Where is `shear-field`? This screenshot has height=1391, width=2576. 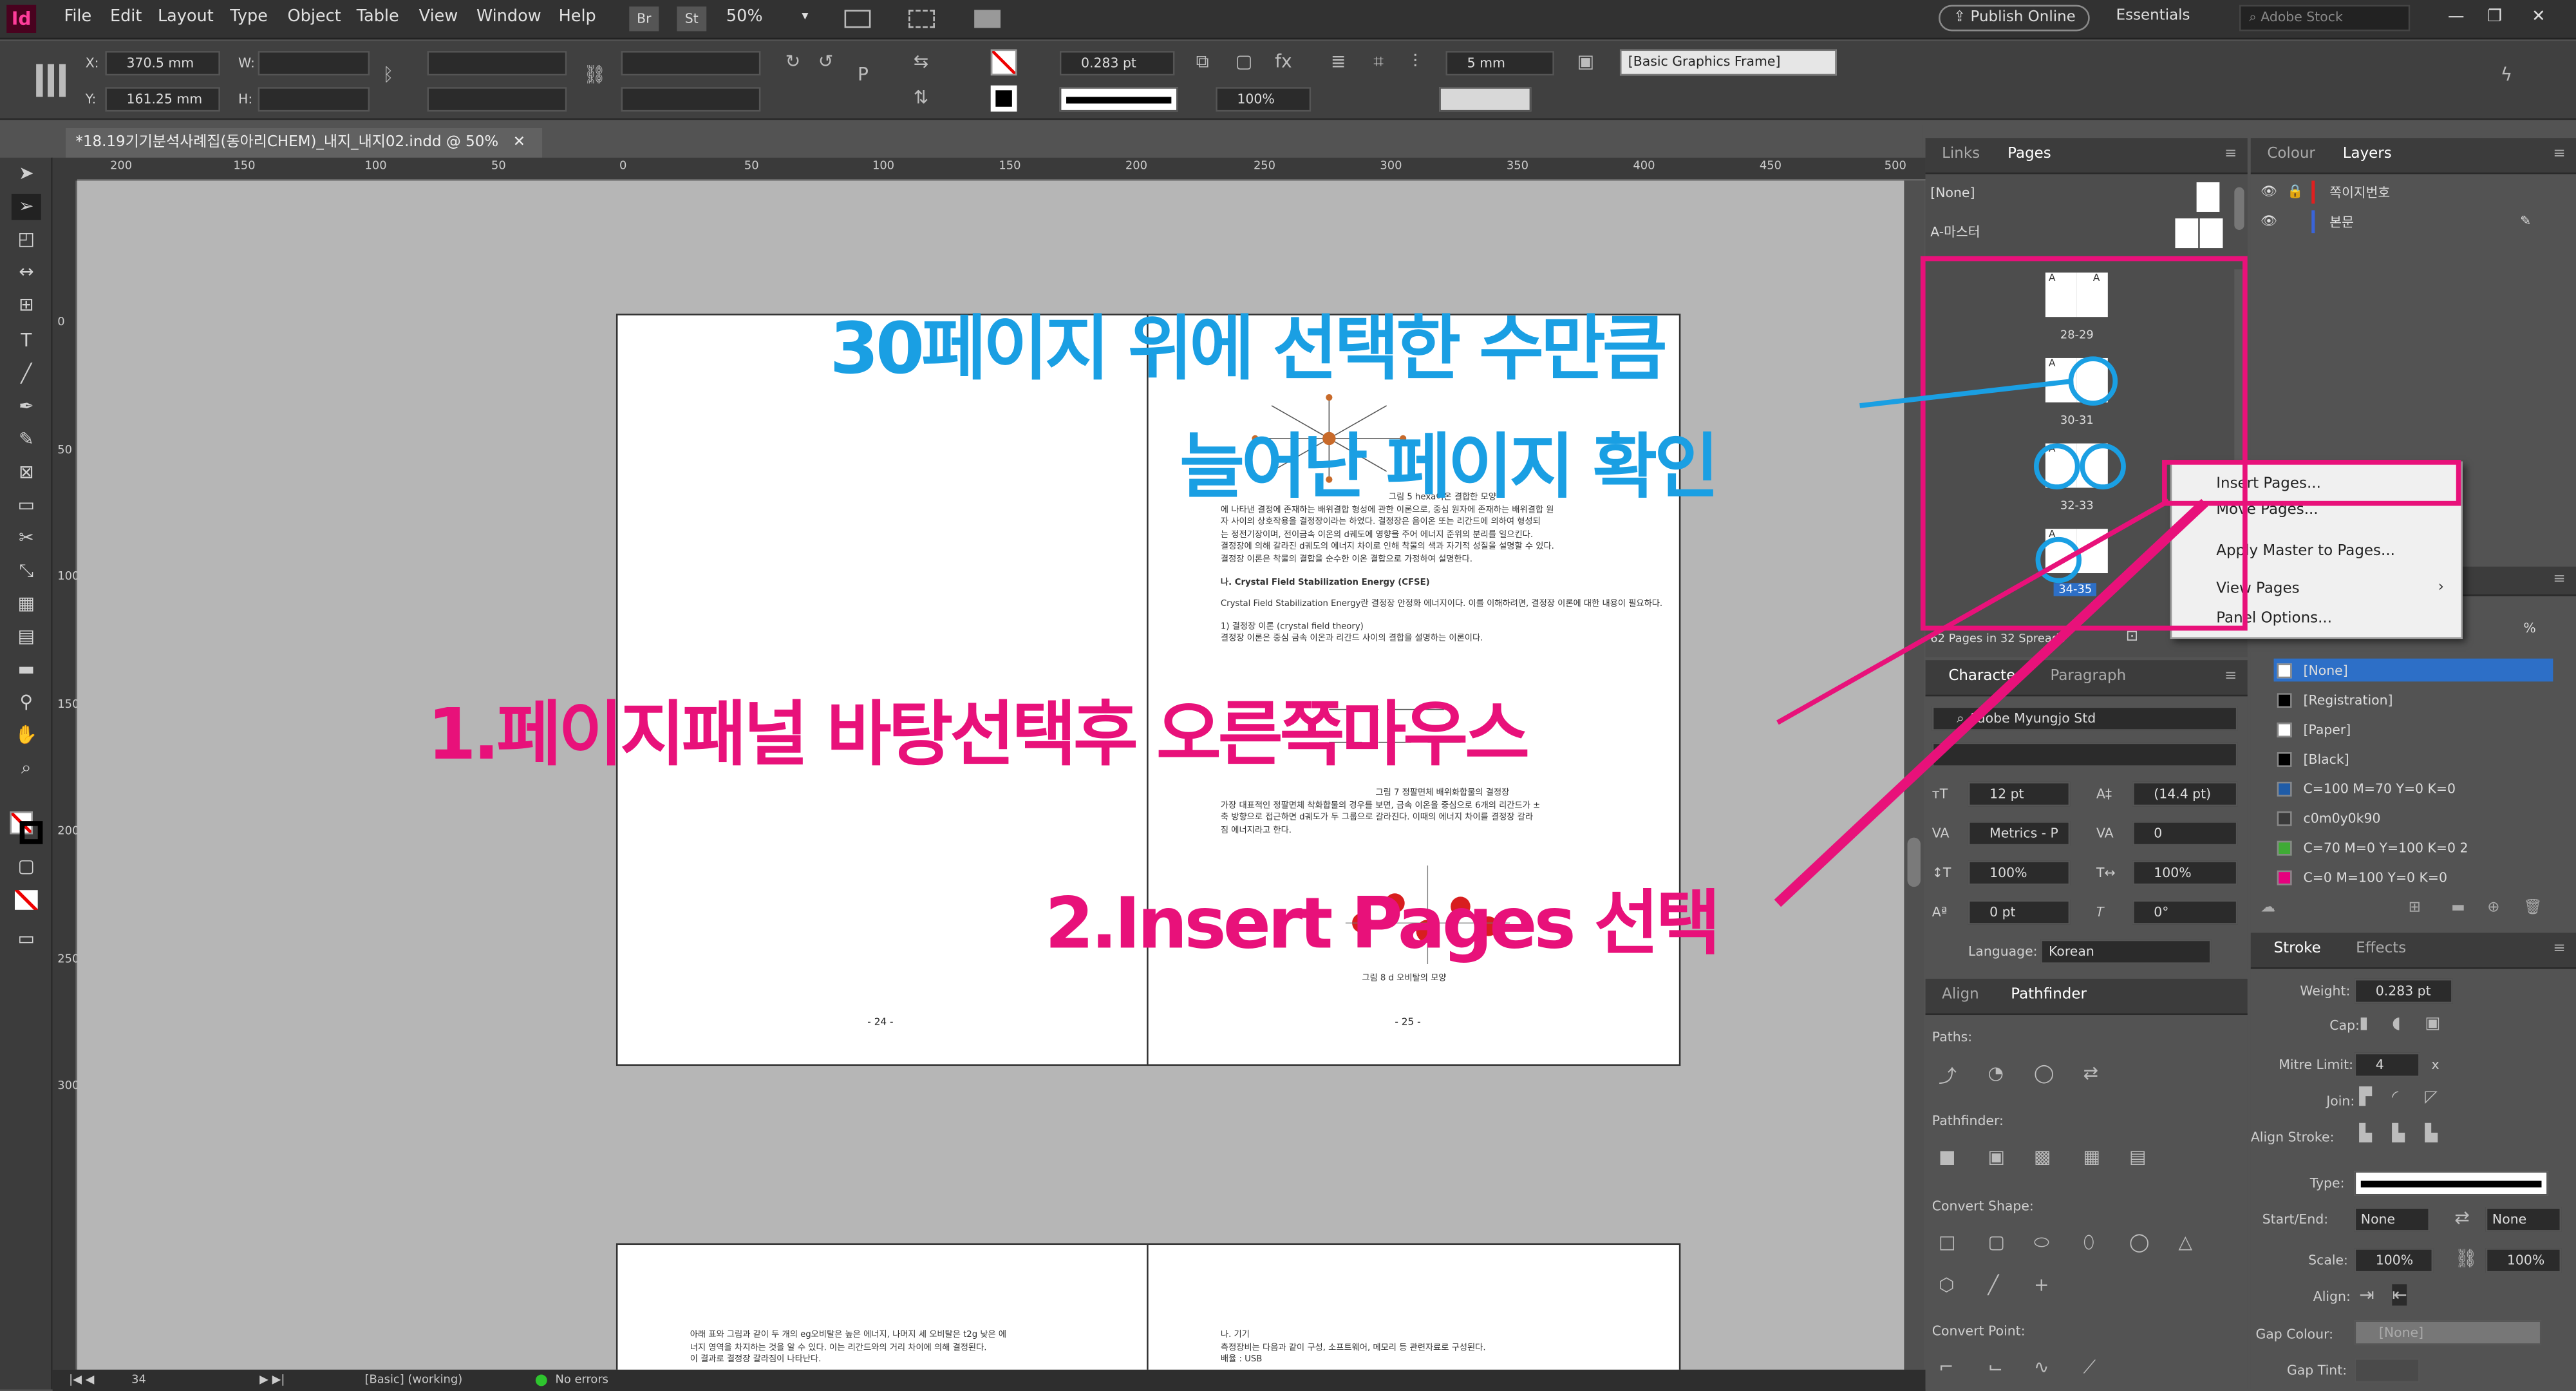 shear-field is located at coordinates (691, 99).